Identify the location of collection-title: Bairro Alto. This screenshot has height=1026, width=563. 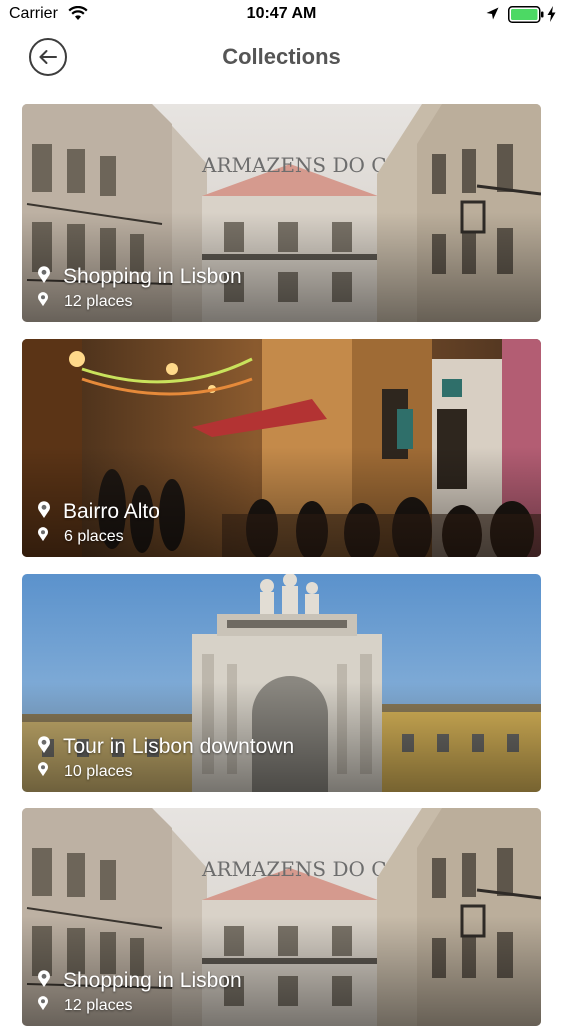
(111, 511).